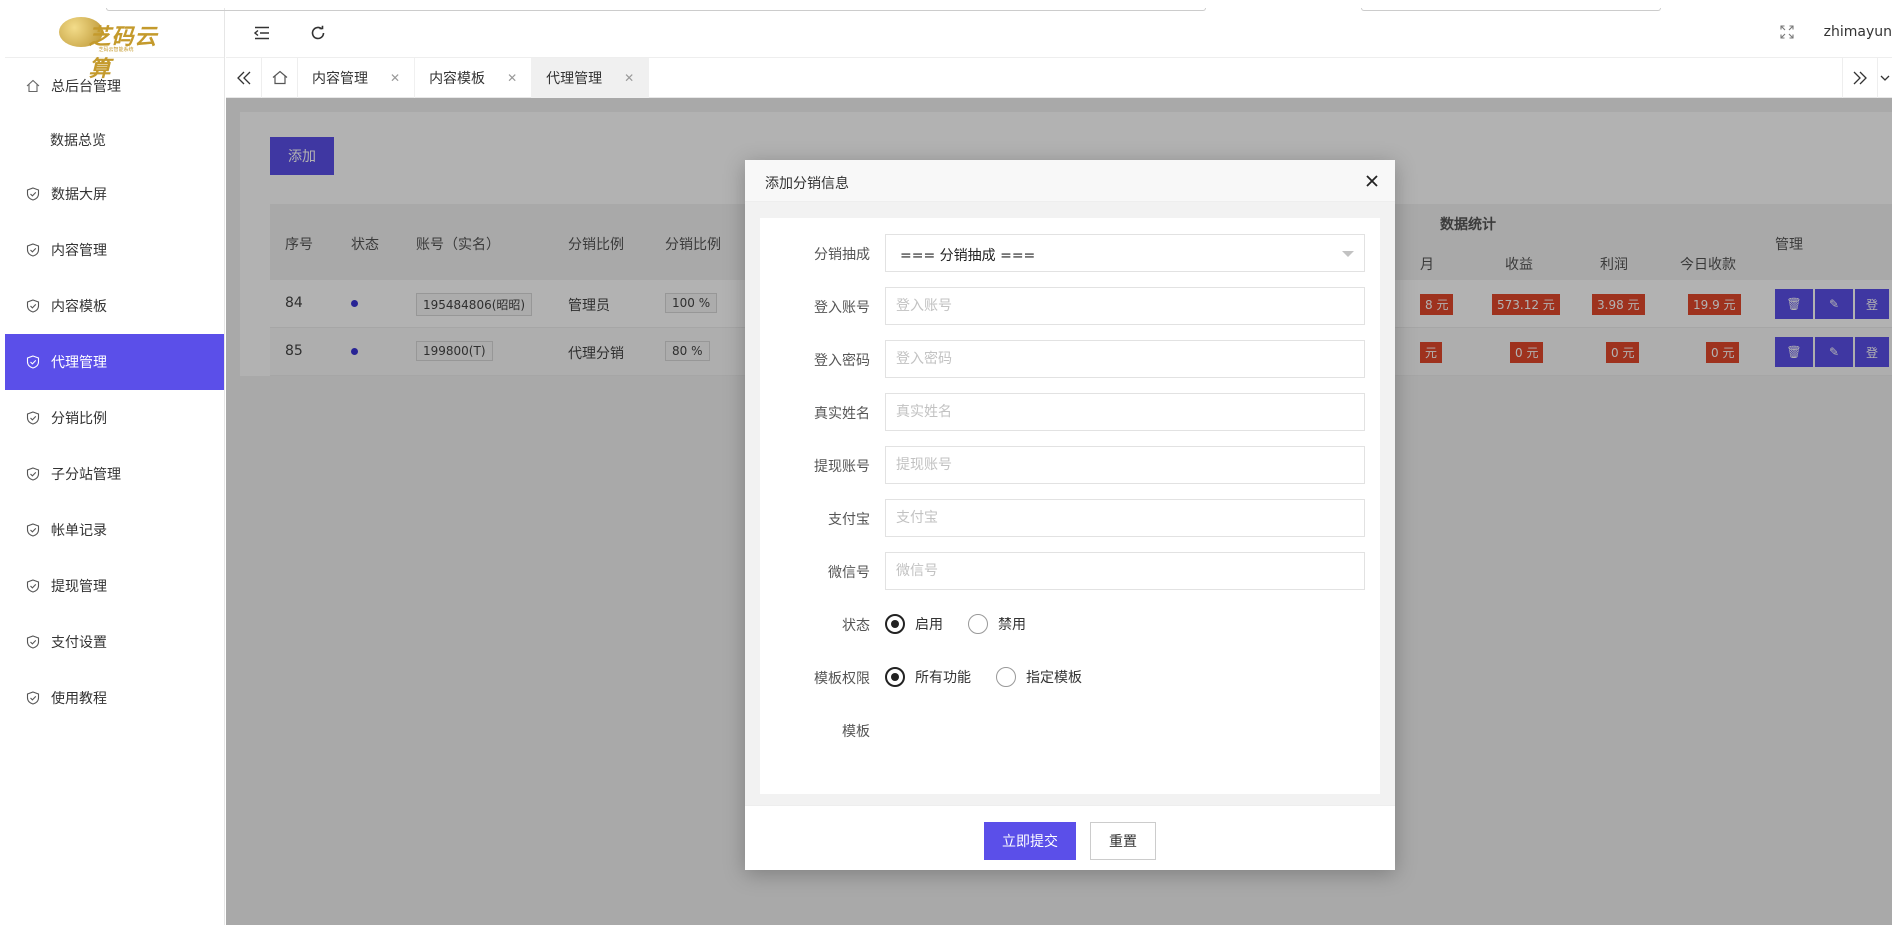 The width and height of the screenshot is (1892, 925). Describe the element at coordinates (79, 307) in the screenshot. I see `sidebar-item-label: 内容模板` at that location.